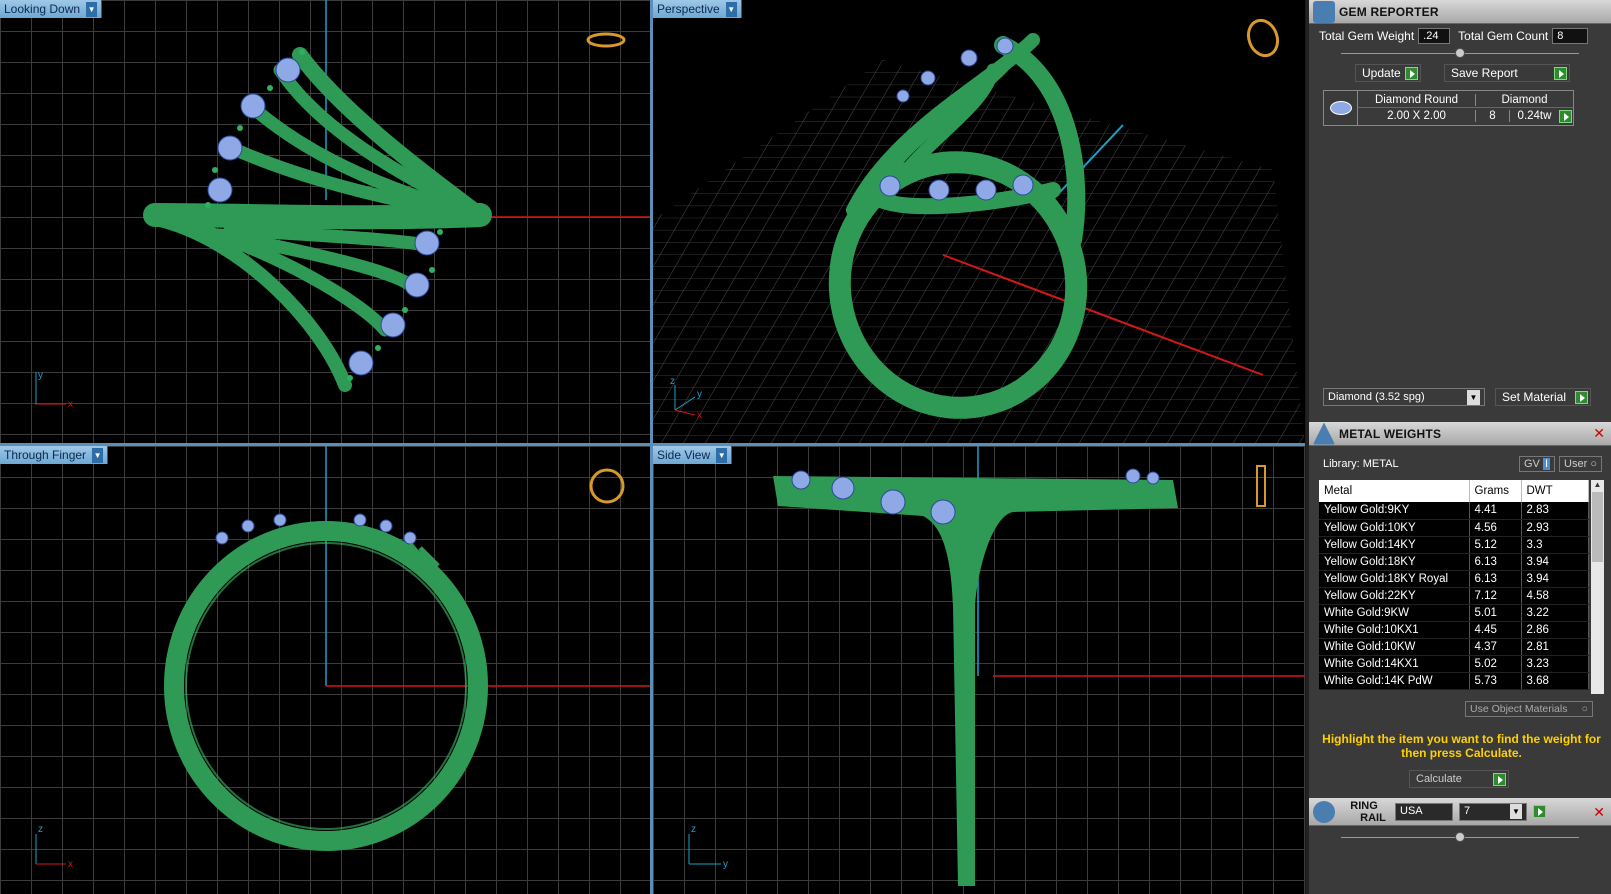  I want to click on ring-size-system: USA, so click(1424, 811).